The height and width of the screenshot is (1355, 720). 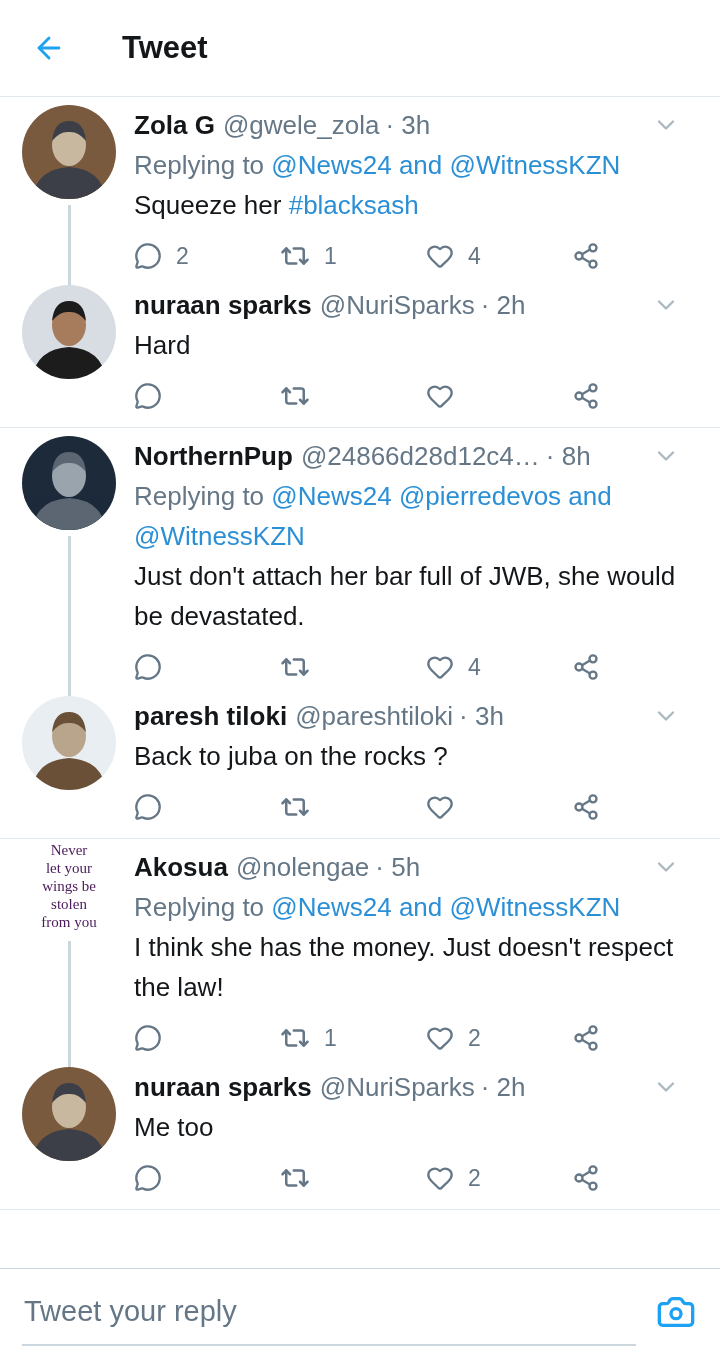 What do you see at coordinates (69, 886) in the screenshot?
I see `quote-avatar: Never let your wings be stolen from you` at bounding box center [69, 886].